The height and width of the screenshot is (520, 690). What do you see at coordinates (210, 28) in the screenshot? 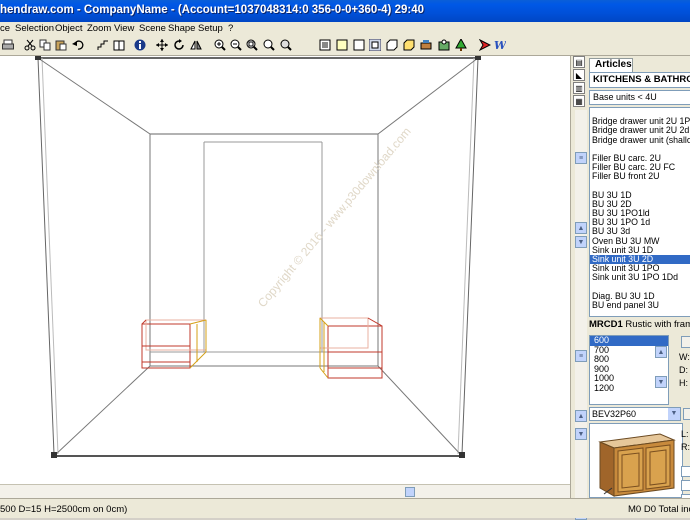
I see `menu-setup: Setup` at bounding box center [210, 28].